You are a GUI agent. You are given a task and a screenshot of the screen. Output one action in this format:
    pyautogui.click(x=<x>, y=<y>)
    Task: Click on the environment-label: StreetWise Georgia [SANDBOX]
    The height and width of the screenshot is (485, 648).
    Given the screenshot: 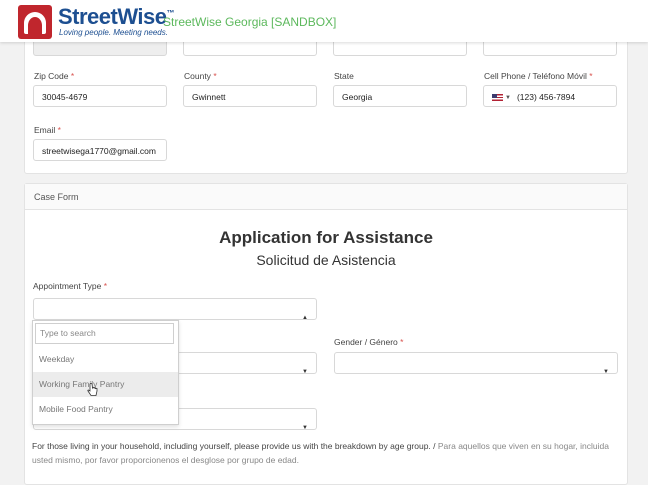 What is the action you would take?
    pyautogui.click(x=250, y=22)
    